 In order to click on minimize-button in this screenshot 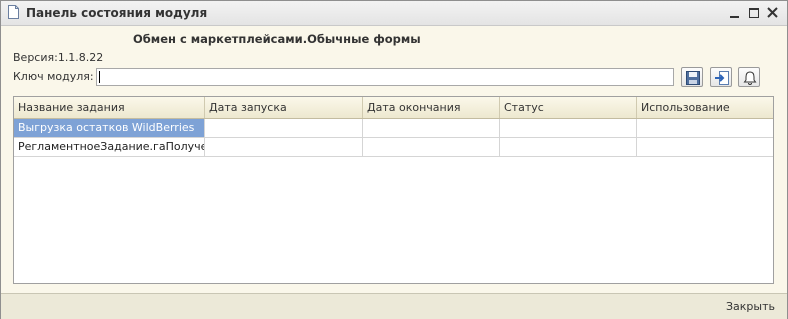, I will do `click(735, 13)`.